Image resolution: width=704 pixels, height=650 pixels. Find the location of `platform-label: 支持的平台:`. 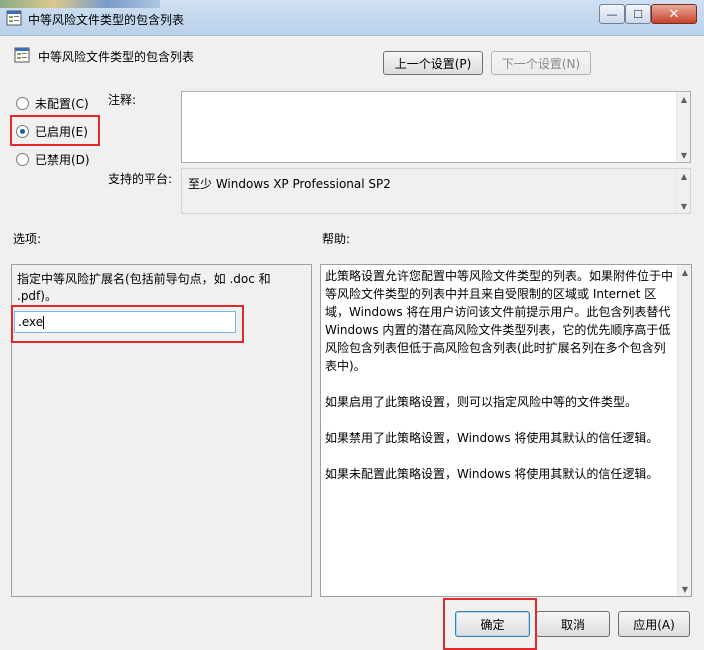

platform-label: 支持的平台: is located at coordinates (140, 179).